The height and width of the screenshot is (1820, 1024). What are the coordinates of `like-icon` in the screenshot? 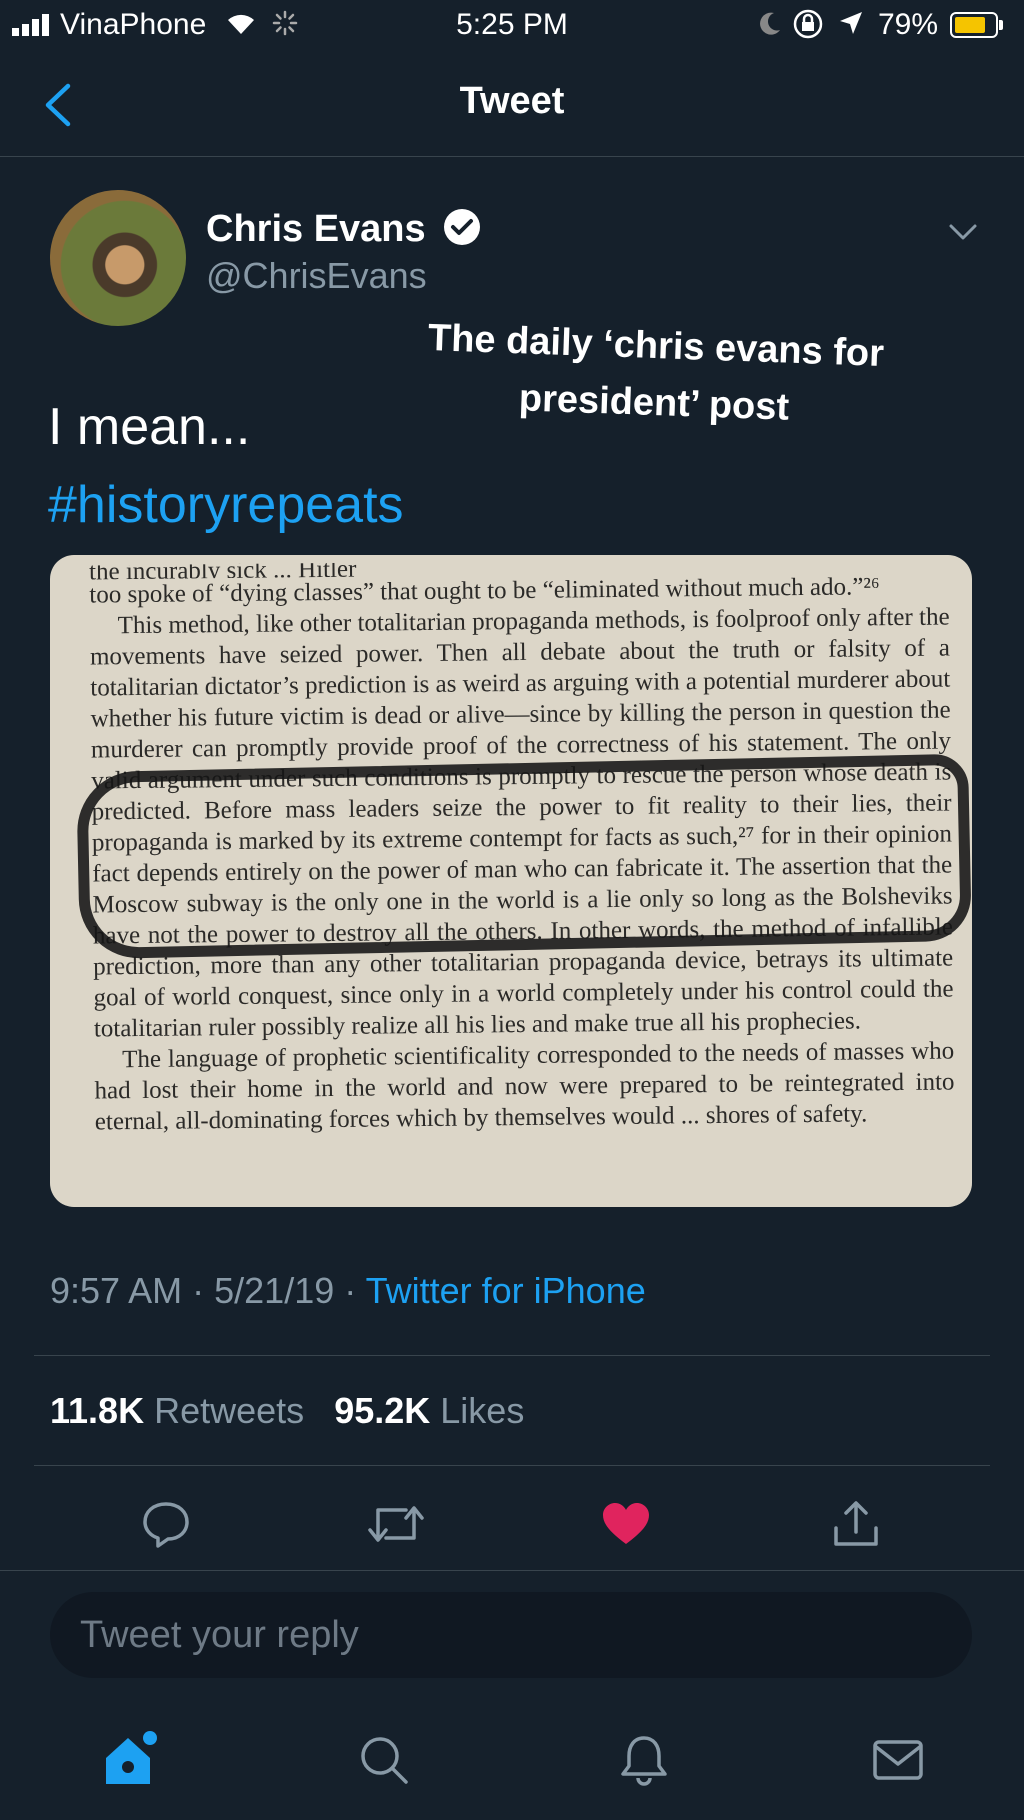 It's located at (626, 1523).